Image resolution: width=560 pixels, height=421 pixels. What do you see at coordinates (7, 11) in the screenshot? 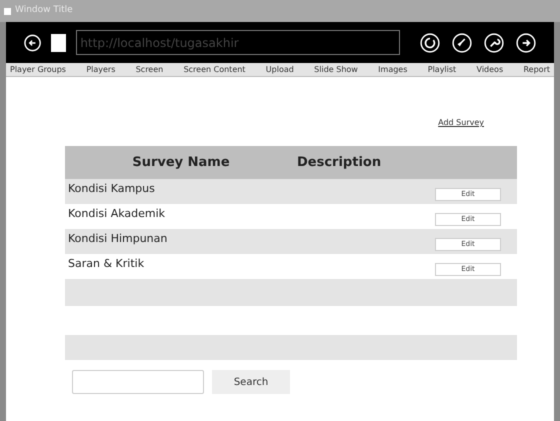
I see `app-icon` at bounding box center [7, 11].